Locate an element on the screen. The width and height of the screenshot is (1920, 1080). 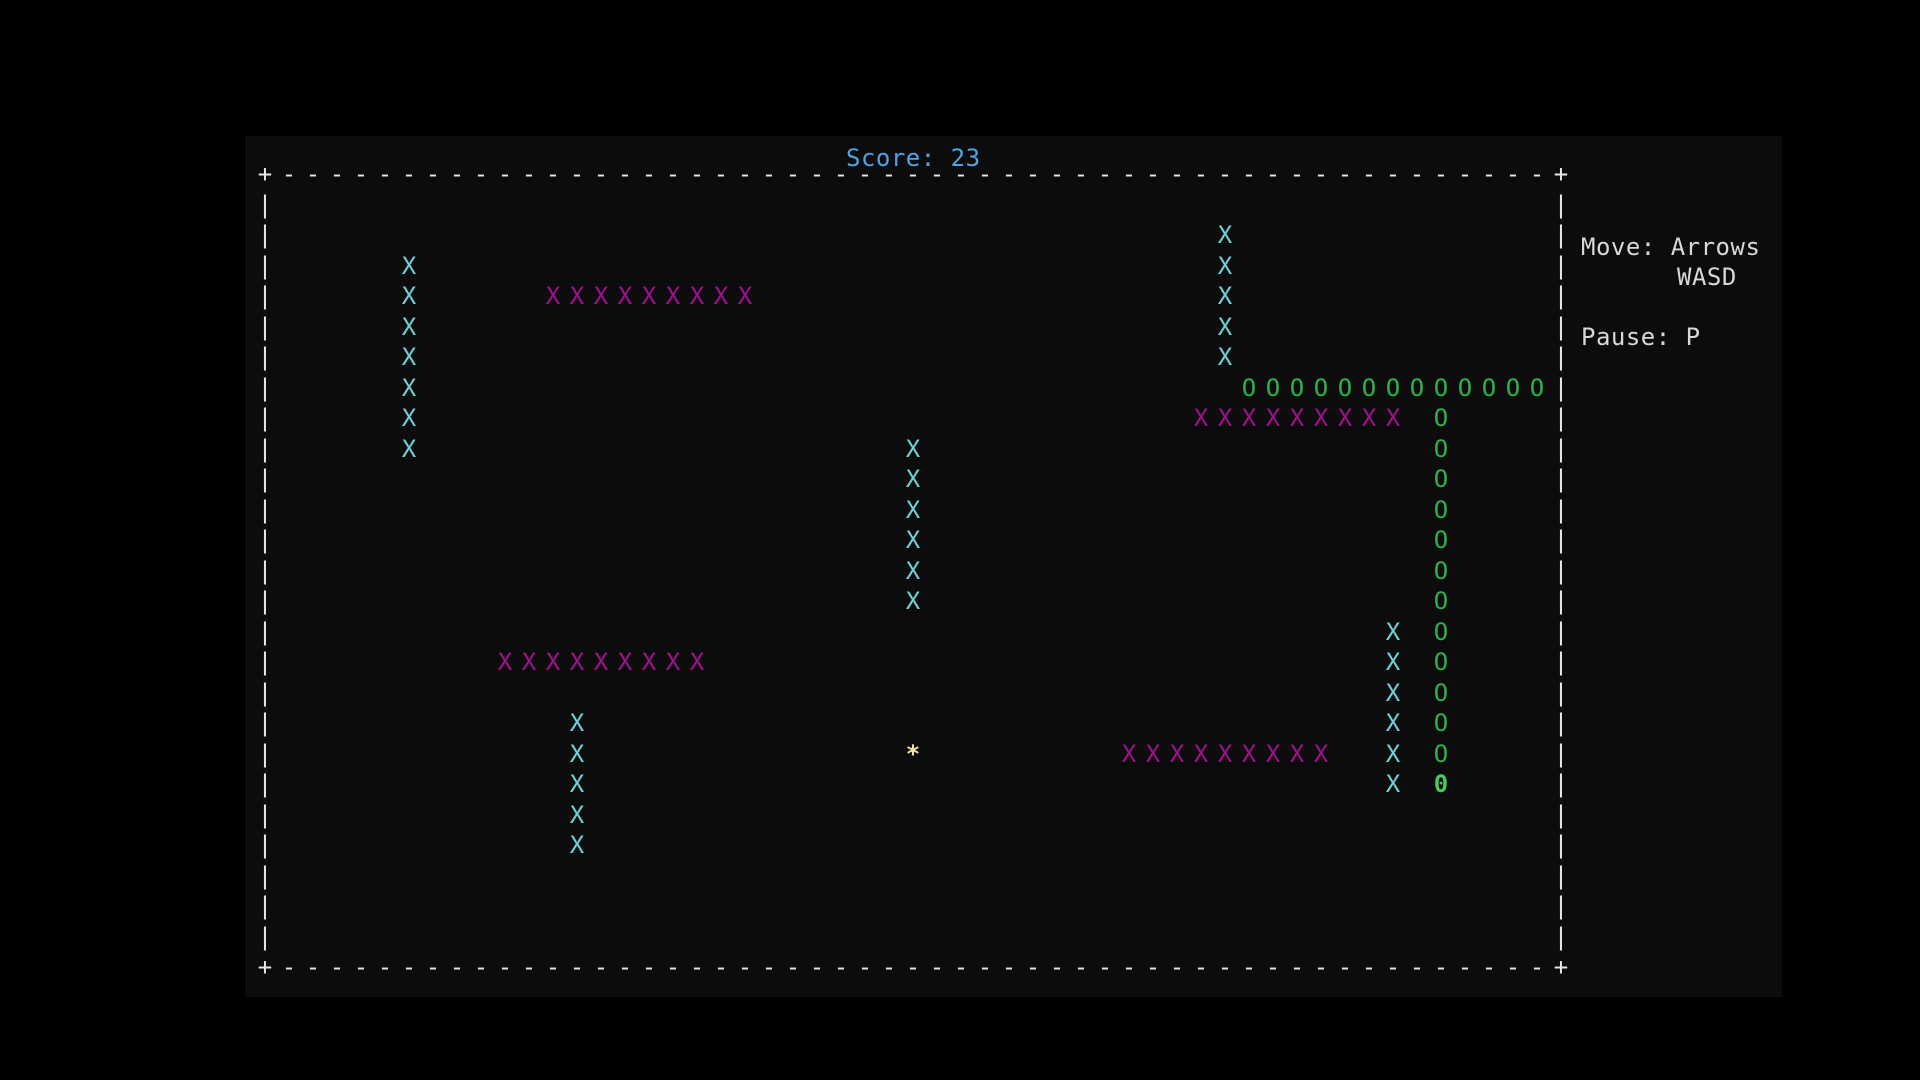
help-move-text: Move: Arrows is located at coordinates (1671, 247).